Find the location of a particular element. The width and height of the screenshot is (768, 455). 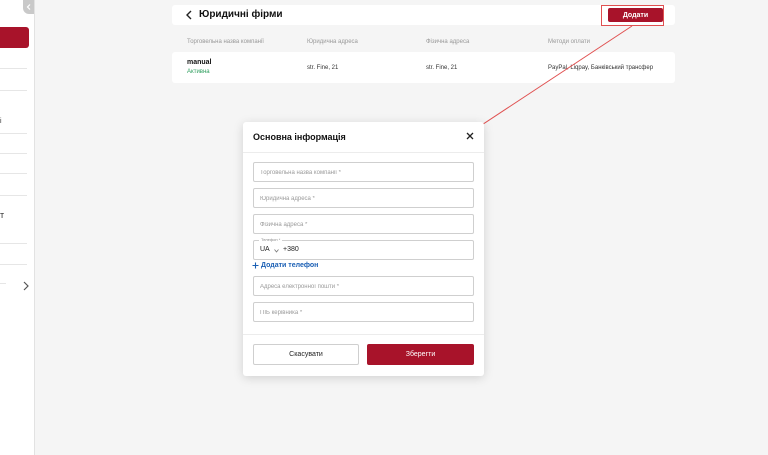

director-name-input is located at coordinates (362, 312).